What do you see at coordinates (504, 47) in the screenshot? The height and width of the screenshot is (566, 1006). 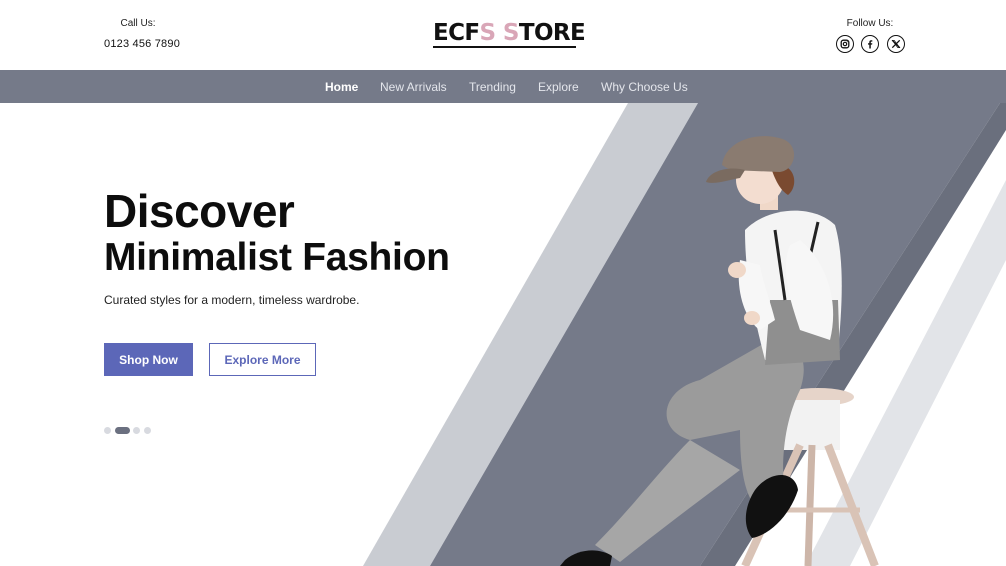 I see `logo-underline` at bounding box center [504, 47].